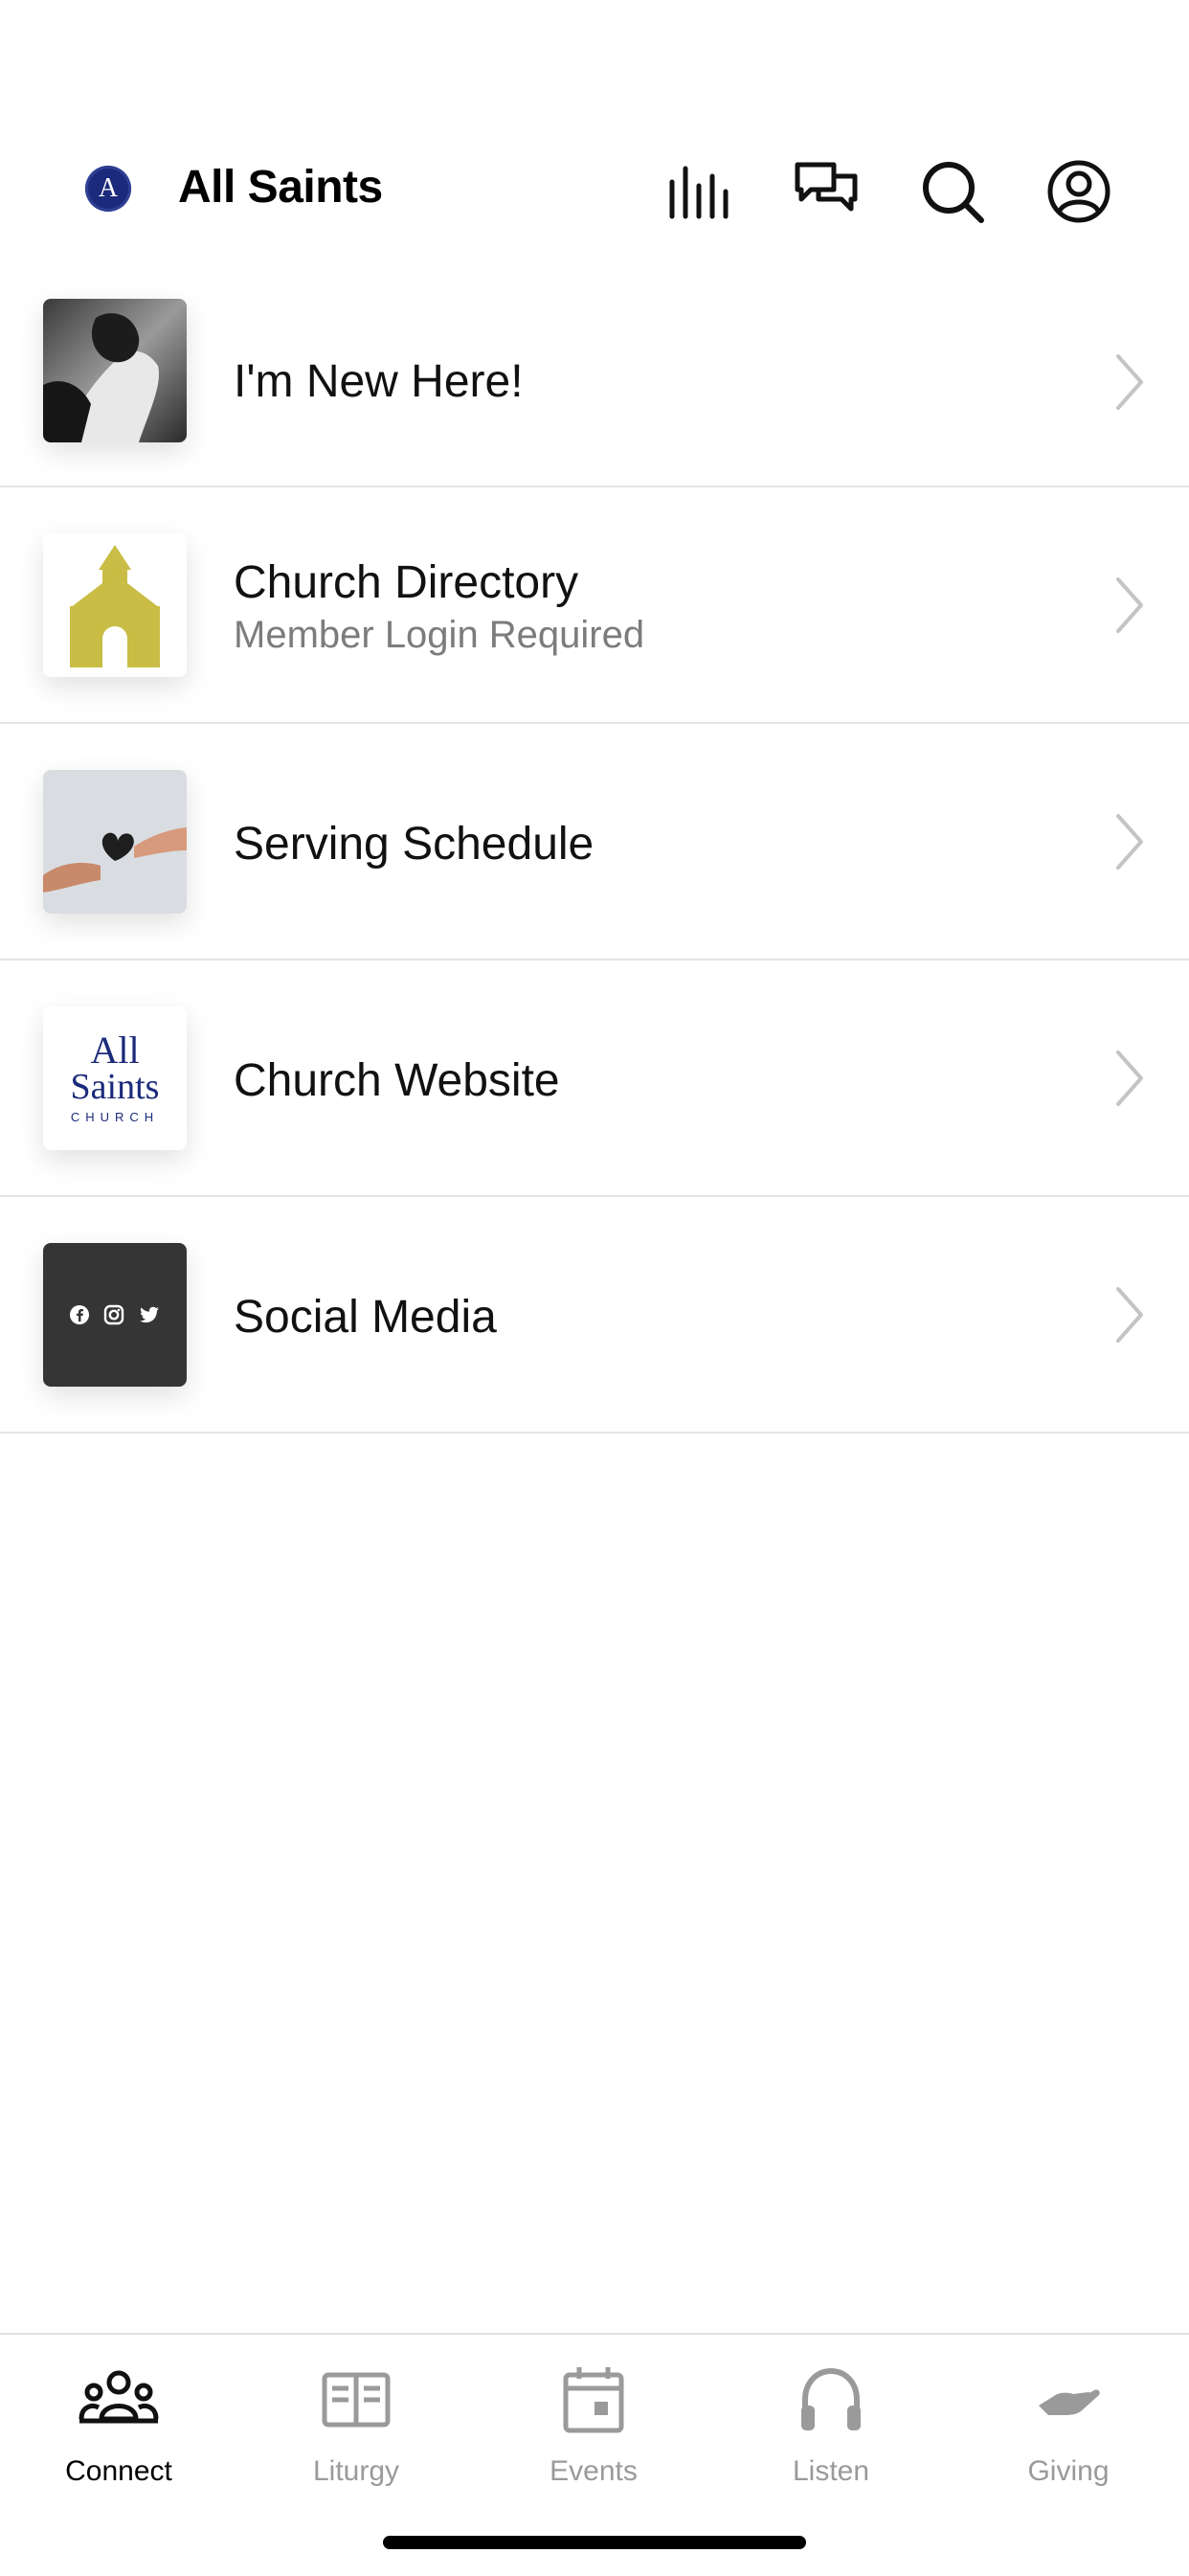 This screenshot has width=1189, height=2576. I want to click on tab-events: Events, so click(593, 2423).